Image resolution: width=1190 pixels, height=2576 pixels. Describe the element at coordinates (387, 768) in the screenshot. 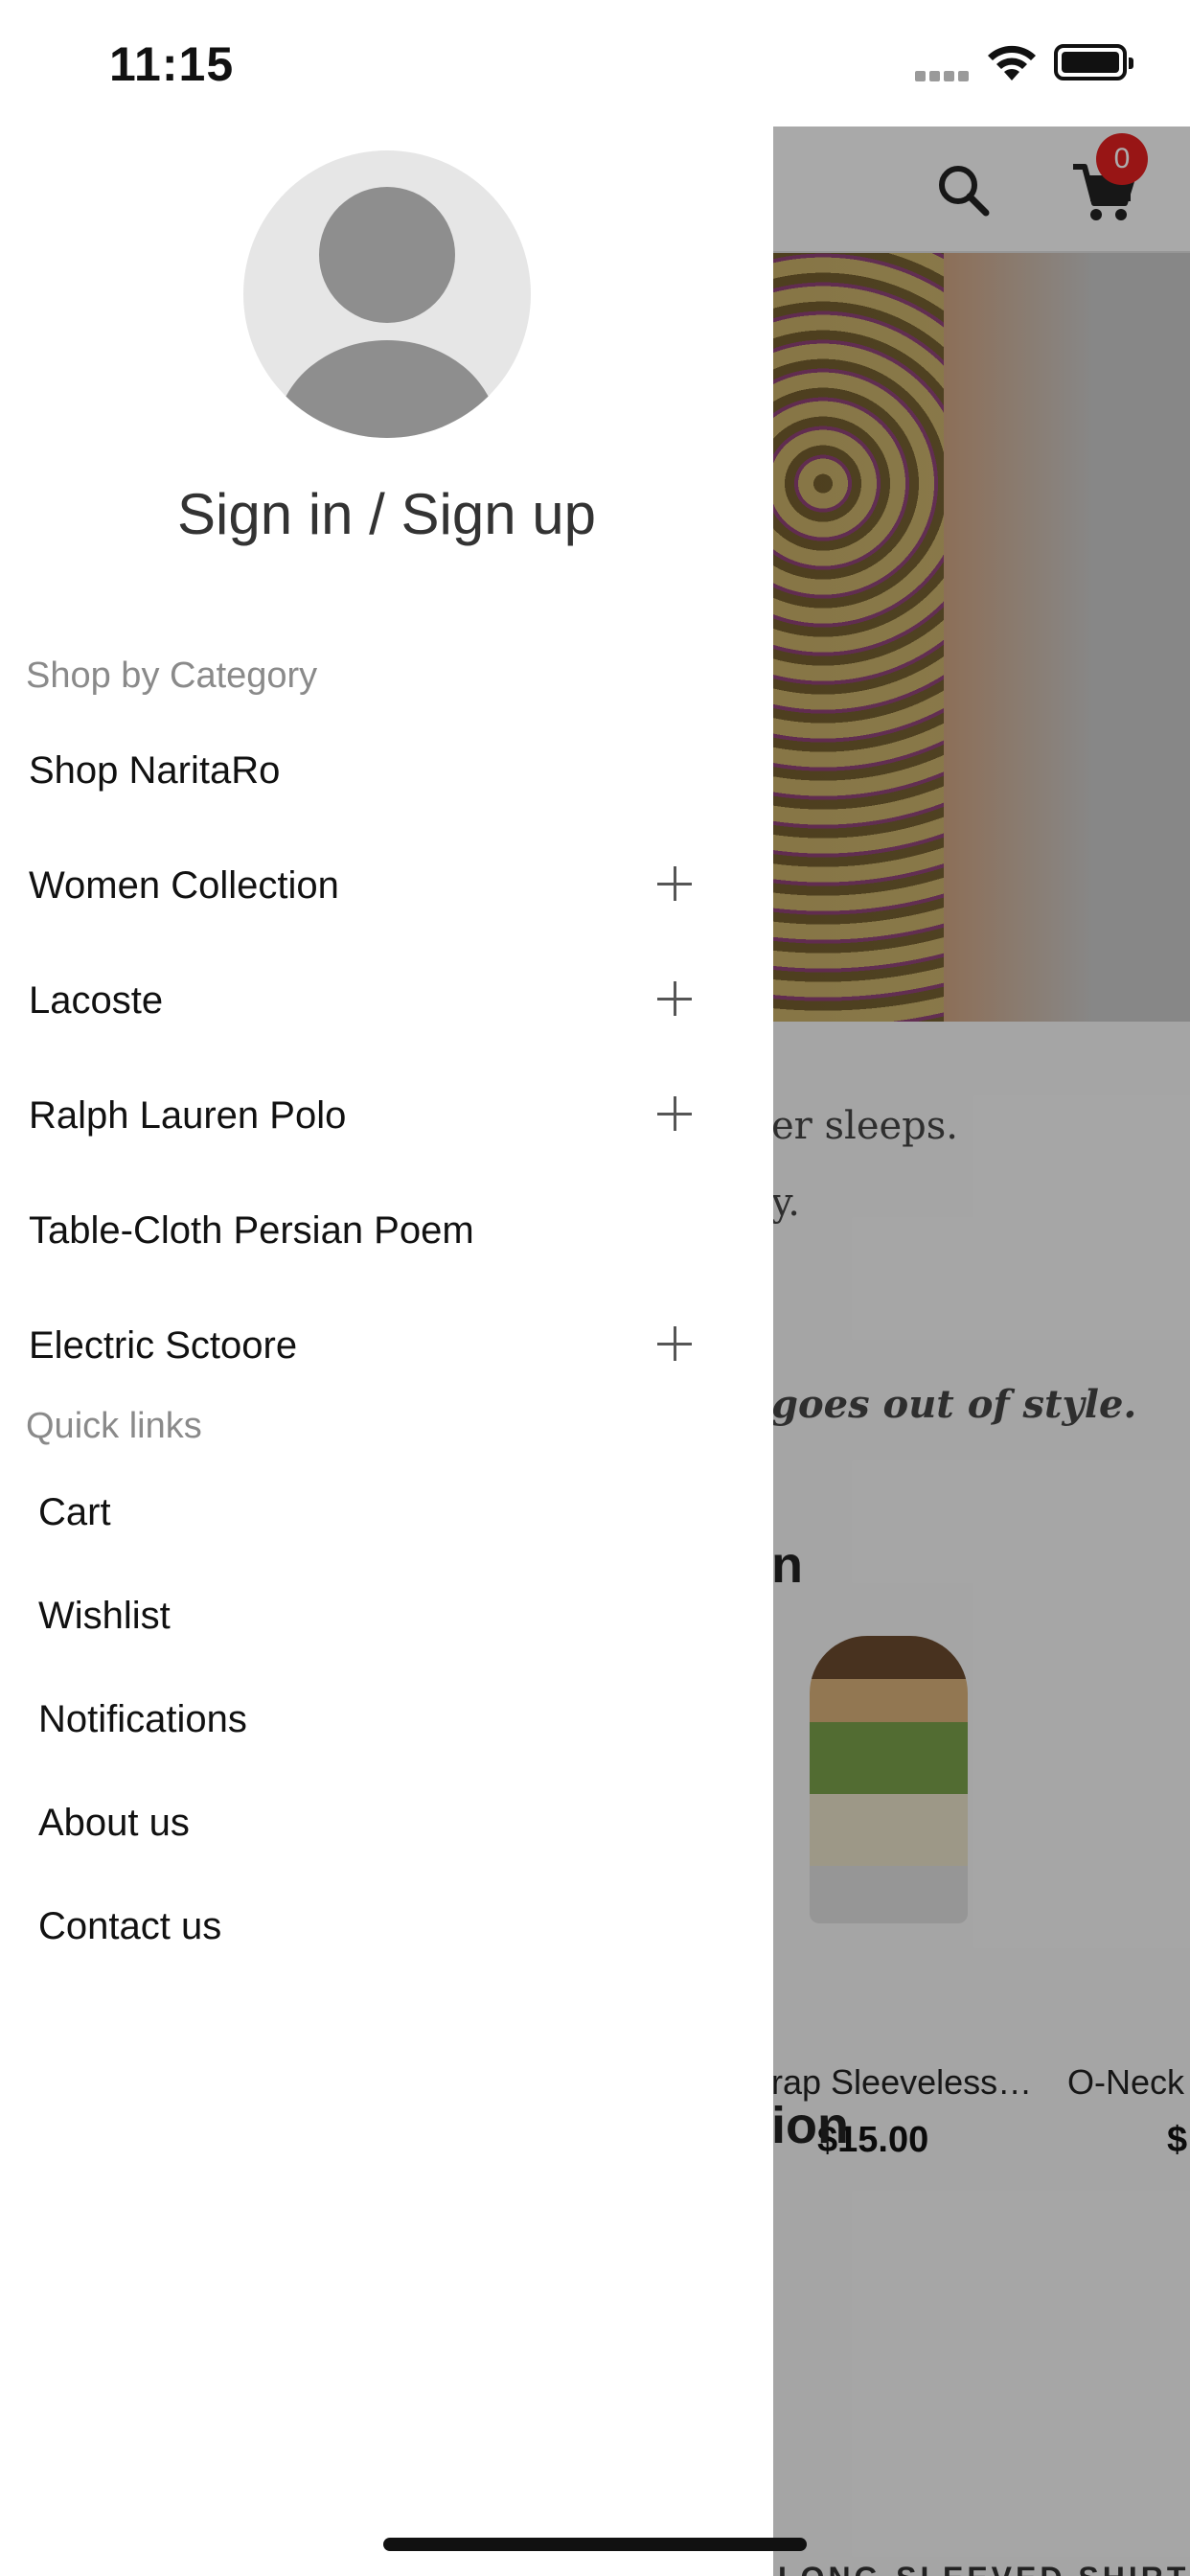

I see `category-item-shop-naritaro: Shop NaritaRo` at that location.